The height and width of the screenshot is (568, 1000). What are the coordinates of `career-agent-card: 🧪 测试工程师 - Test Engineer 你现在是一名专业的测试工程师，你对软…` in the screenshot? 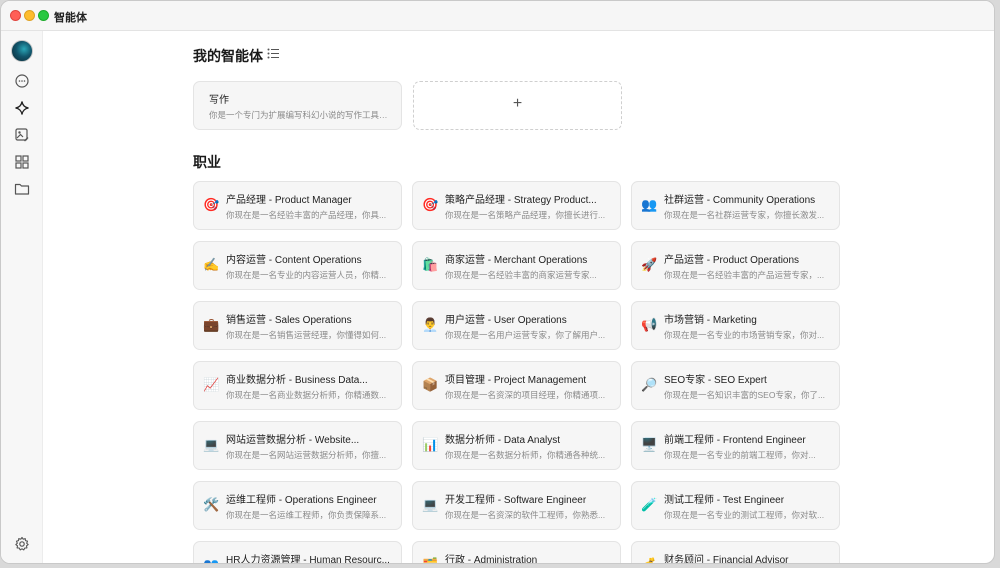 It's located at (735, 505).